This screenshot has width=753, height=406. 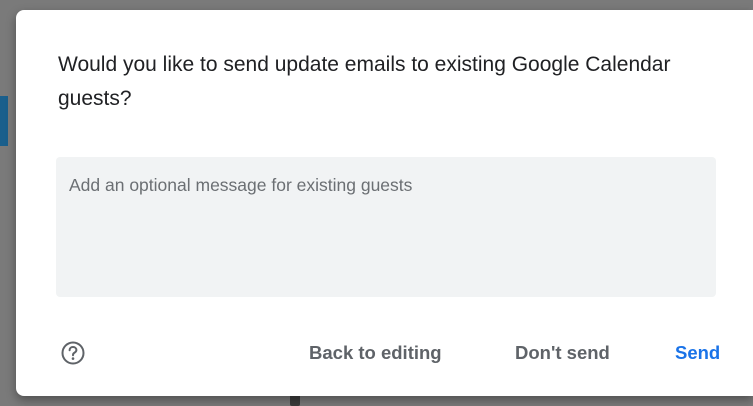 What do you see at coordinates (697, 353) in the screenshot?
I see `send-button: Send` at bounding box center [697, 353].